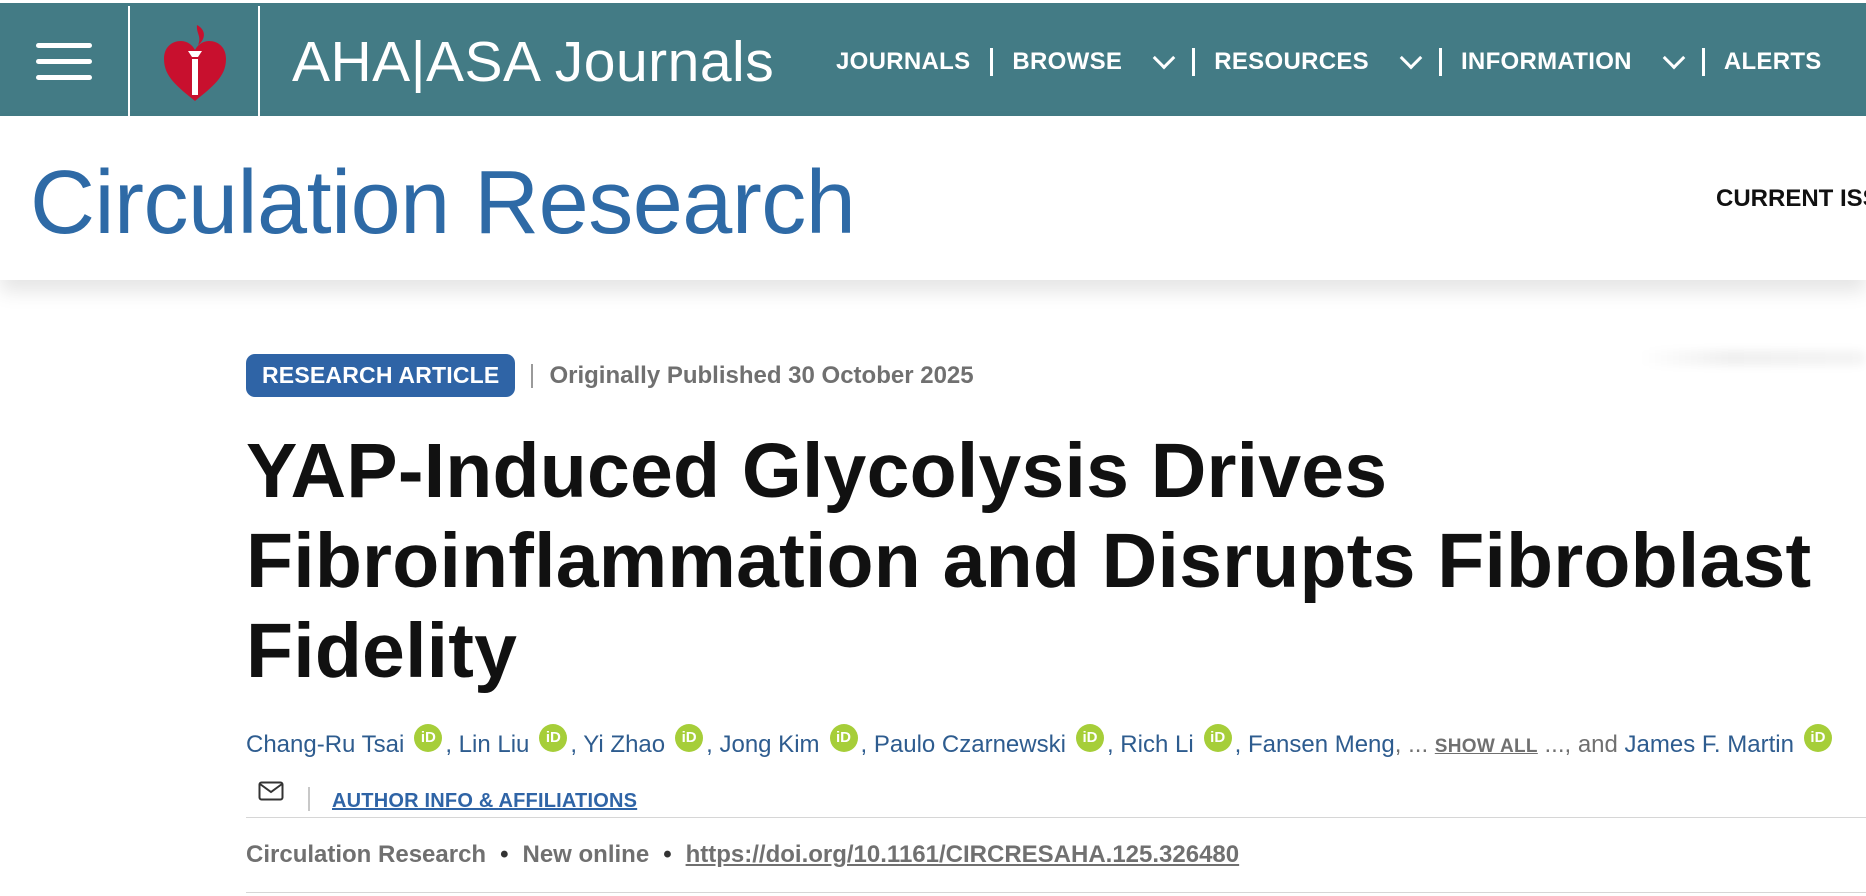  What do you see at coordinates (769, 744) in the screenshot?
I see `author-link: Jong Kim` at bounding box center [769, 744].